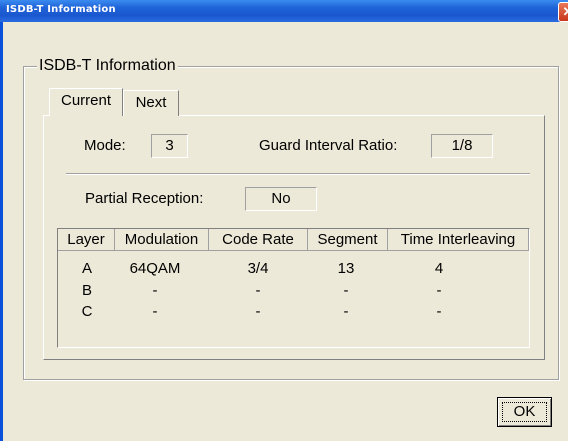  What do you see at coordinates (107, 66) in the screenshot?
I see `groupbox-label: ISDB-T Information` at bounding box center [107, 66].